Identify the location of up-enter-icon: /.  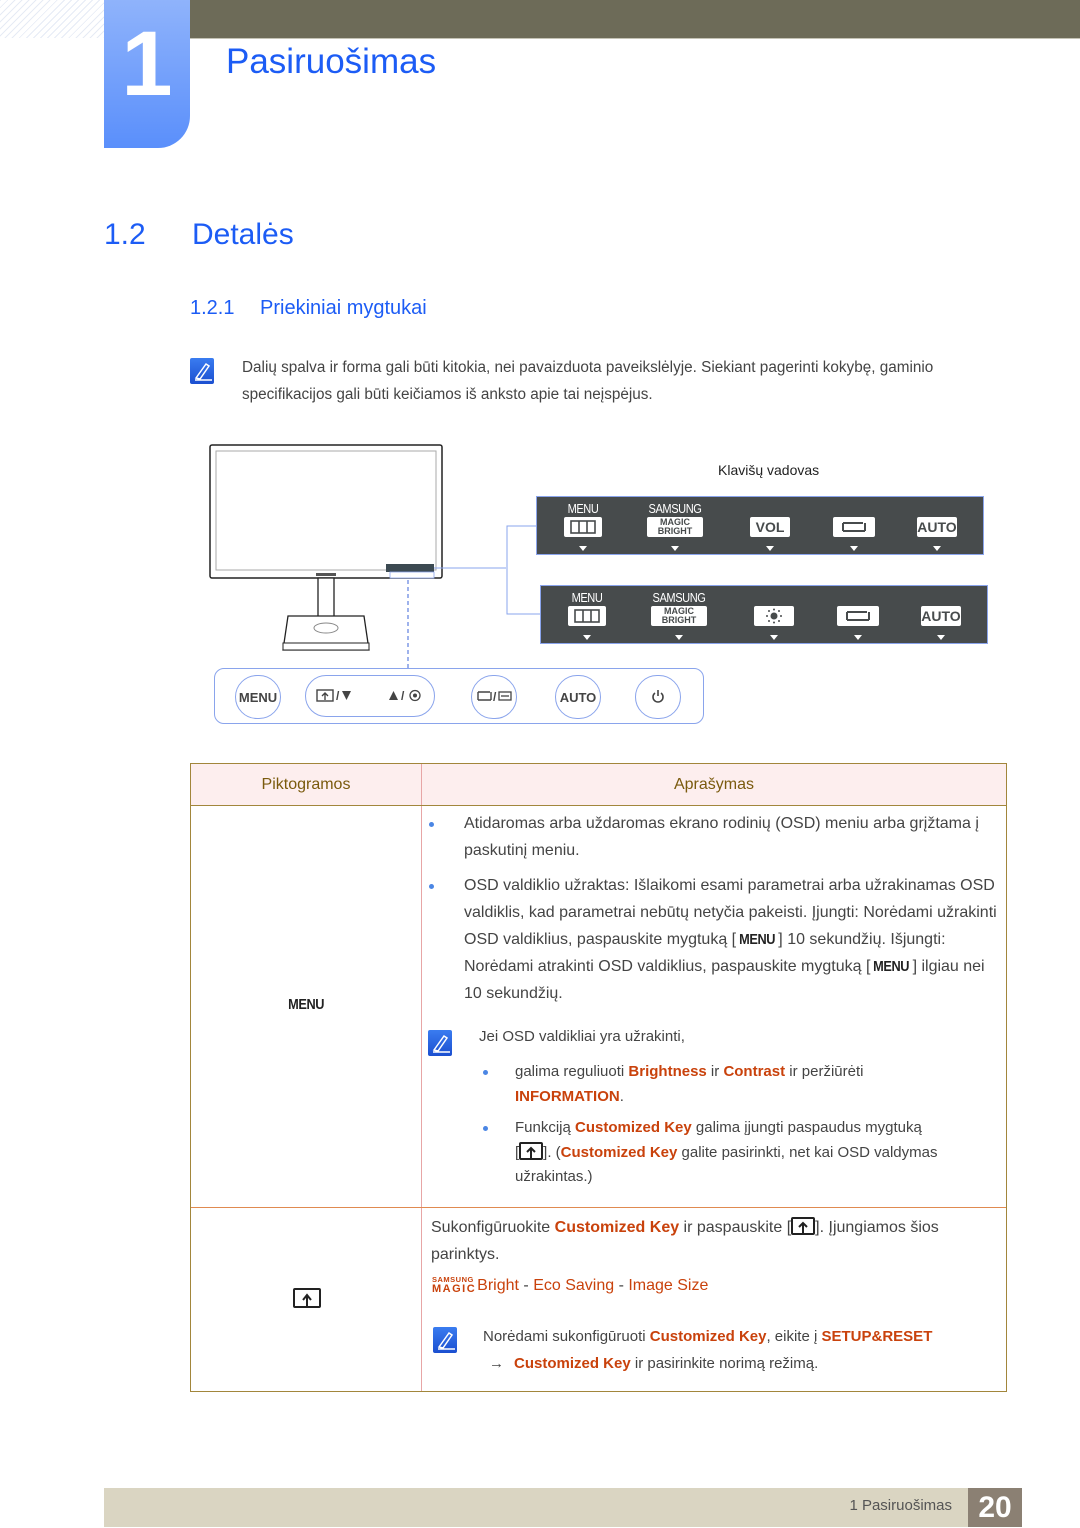
(406, 696).